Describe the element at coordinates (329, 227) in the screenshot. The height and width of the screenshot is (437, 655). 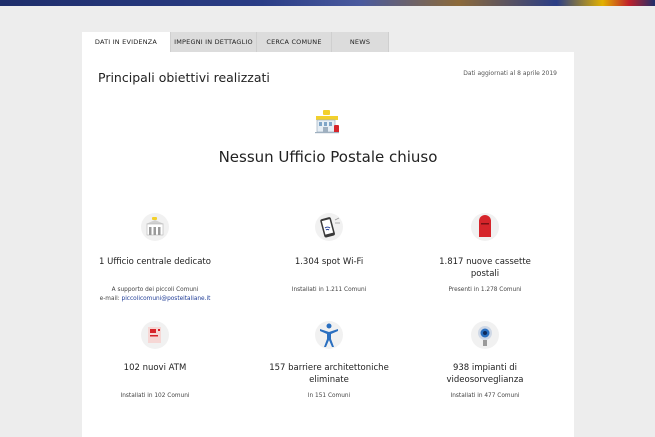
I see `smartphone-wifi-icon` at that location.